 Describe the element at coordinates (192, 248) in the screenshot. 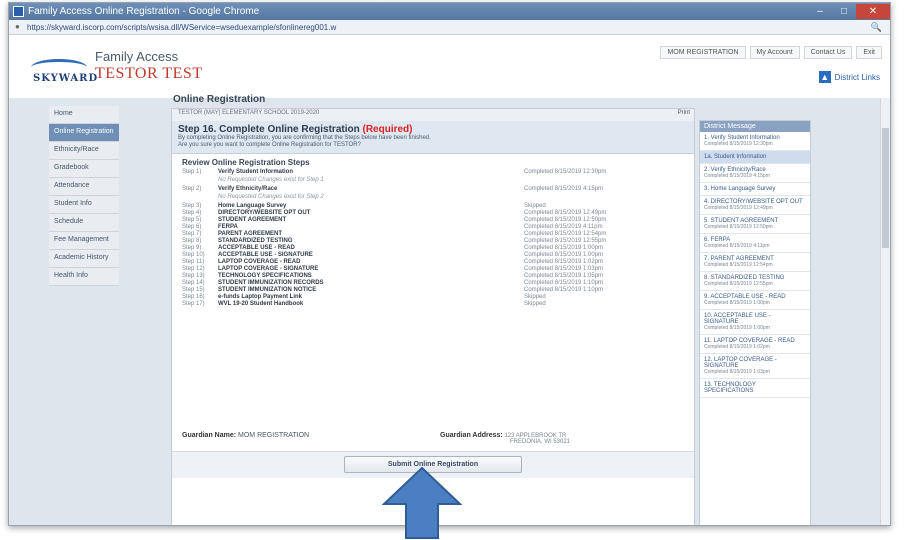

I see `step-number: Step 9)` at that location.